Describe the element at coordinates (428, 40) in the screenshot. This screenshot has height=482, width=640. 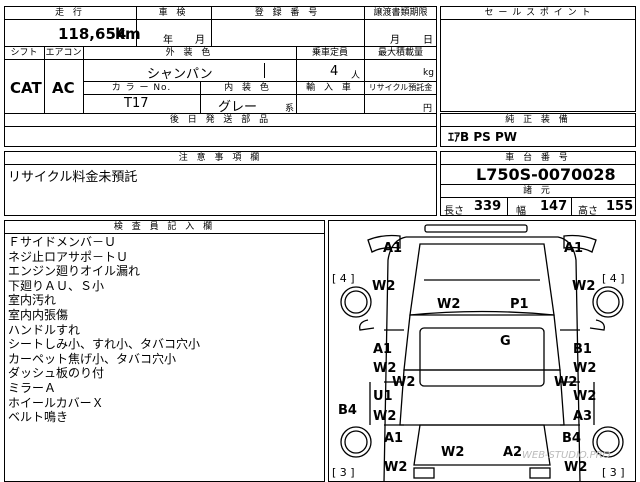
I see `transfer-day: 日` at that location.